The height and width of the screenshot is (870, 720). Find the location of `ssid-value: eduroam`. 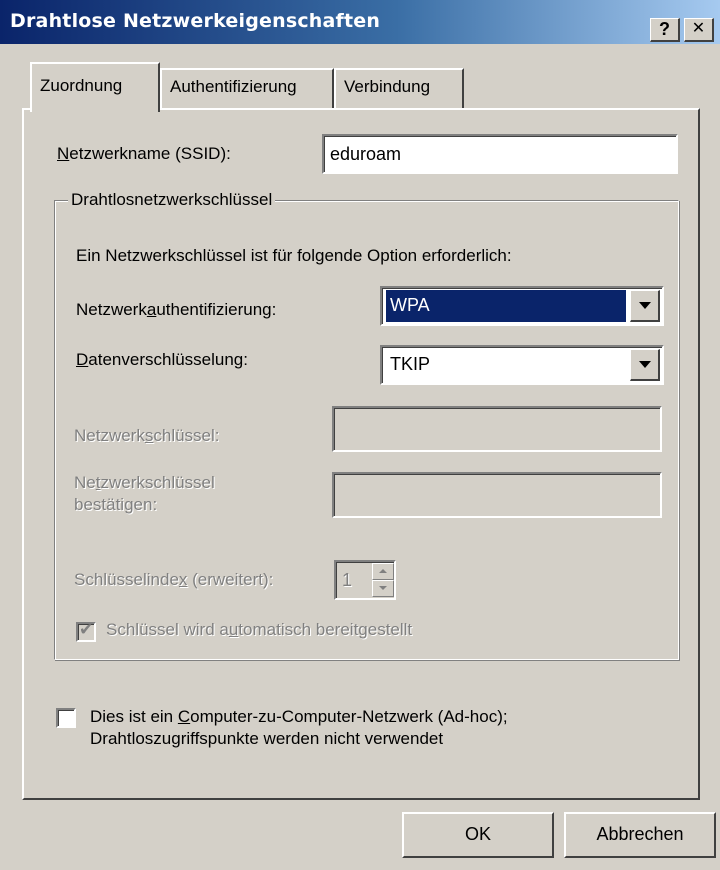

ssid-value: eduroam is located at coordinates (366, 154).